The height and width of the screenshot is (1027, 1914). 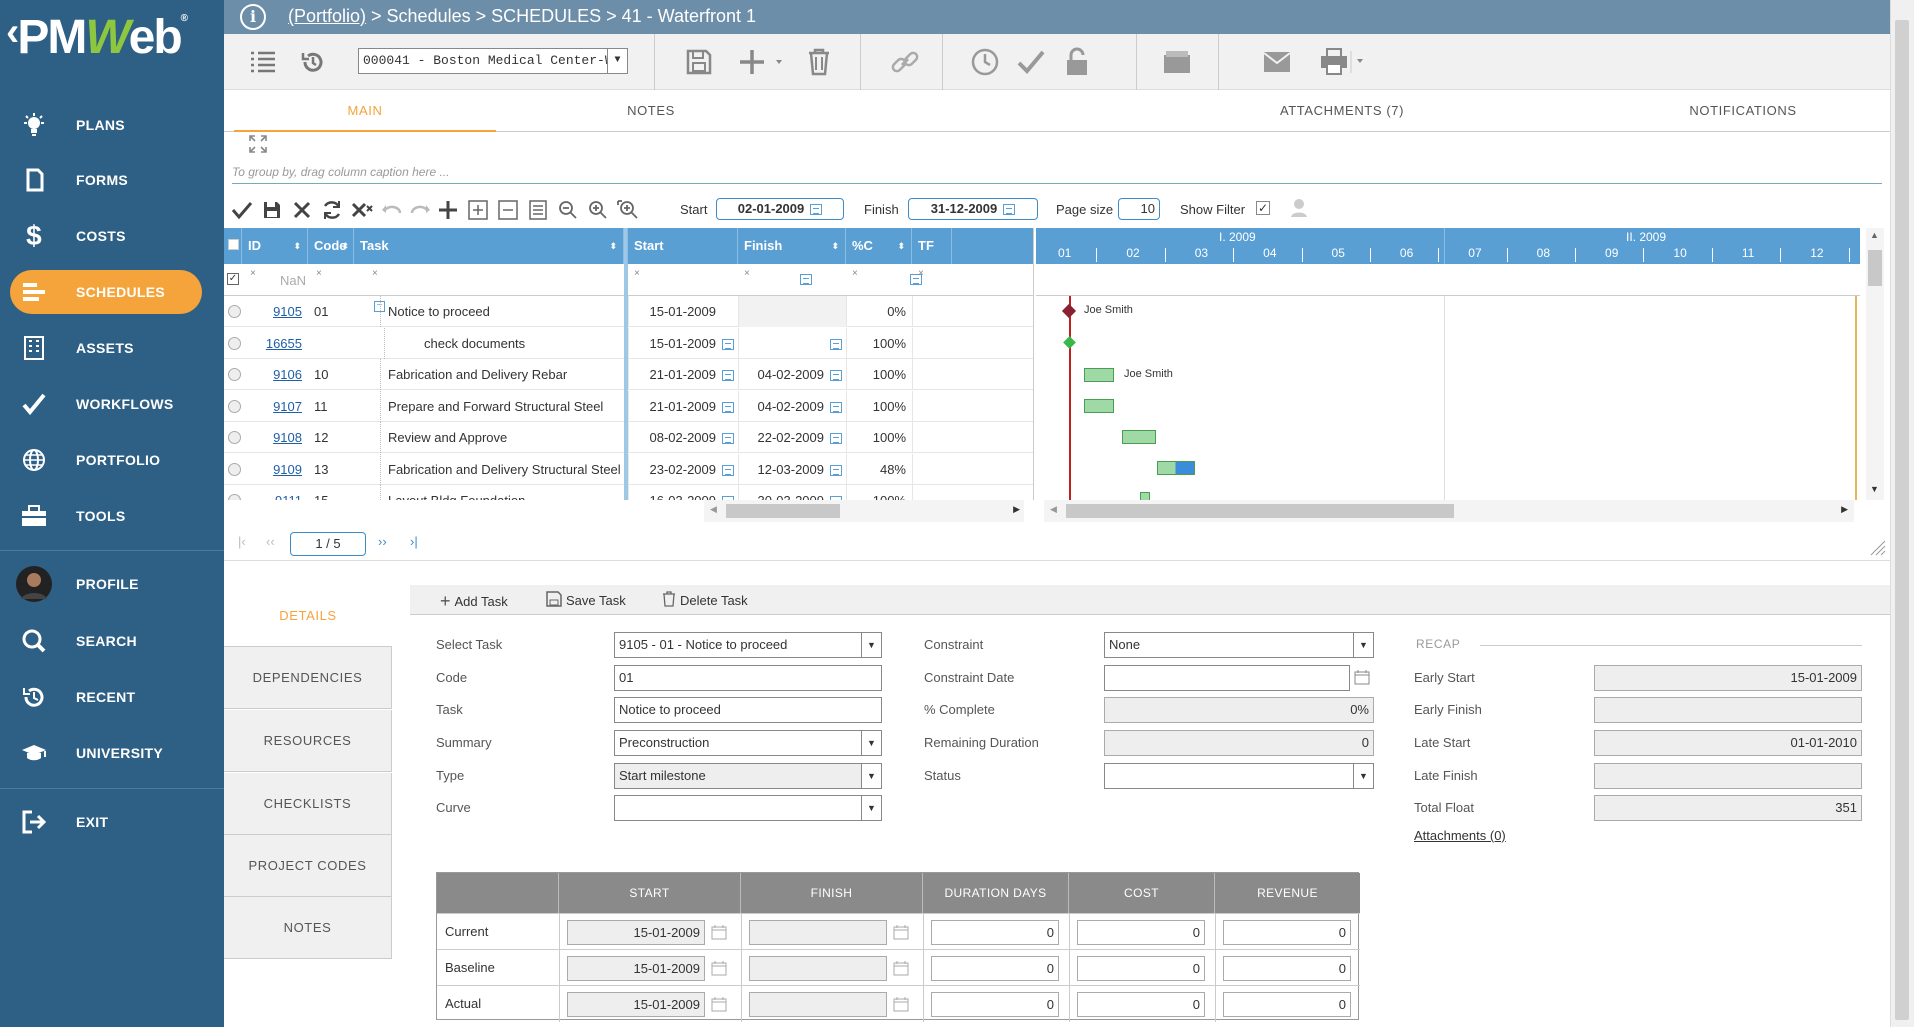 I want to click on expand-all-icon, so click(x=478, y=210).